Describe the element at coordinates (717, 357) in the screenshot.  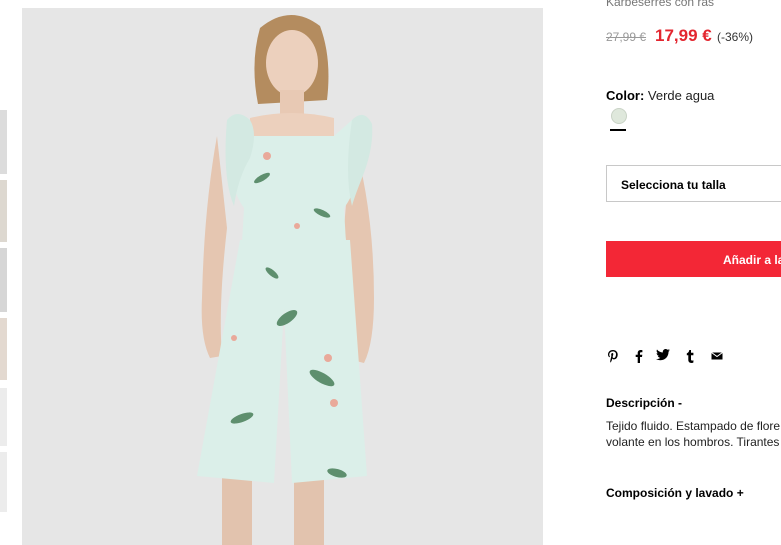
I see `email-icon` at that location.